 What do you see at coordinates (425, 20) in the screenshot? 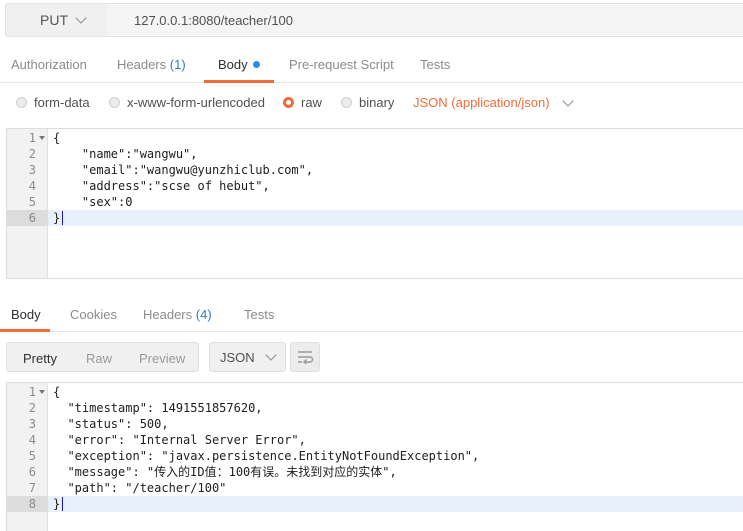
I see `url-input: 127.0.0.1:8080/teacher/100` at bounding box center [425, 20].